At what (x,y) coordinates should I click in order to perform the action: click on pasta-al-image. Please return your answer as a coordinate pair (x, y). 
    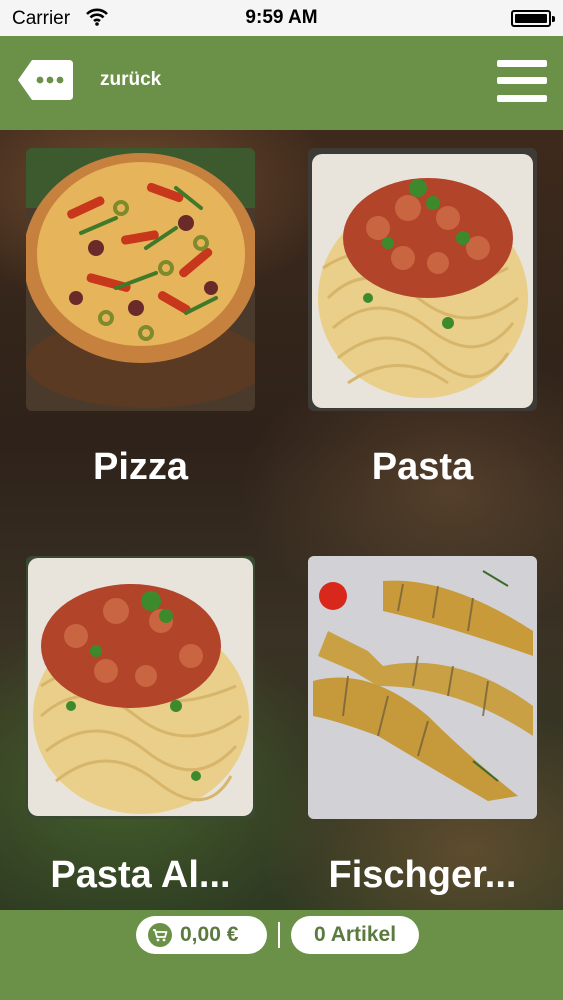
    Looking at the image, I should click on (140, 687).